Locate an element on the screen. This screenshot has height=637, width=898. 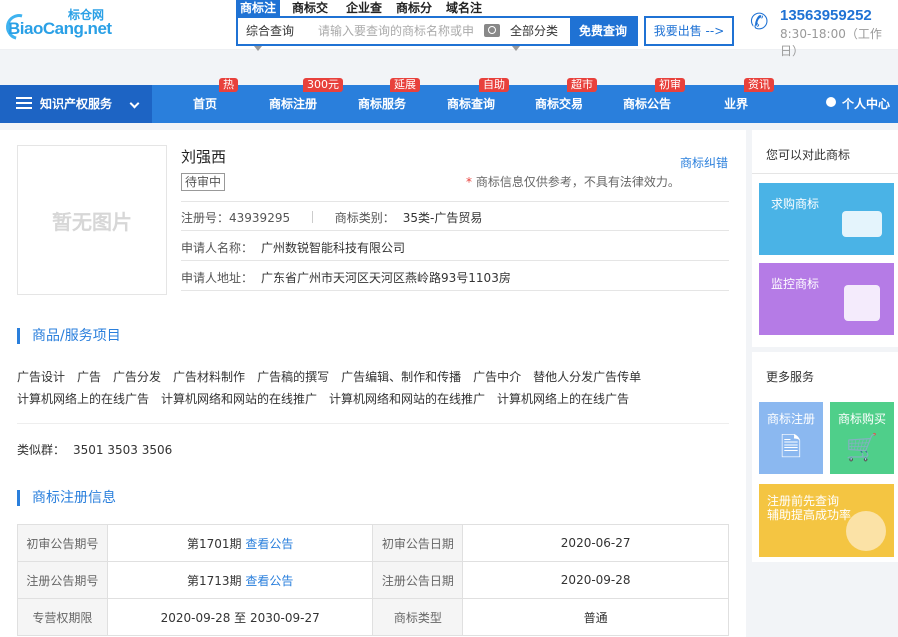
goods-item: 广告稿的撰写 is located at coordinates (293, 377).